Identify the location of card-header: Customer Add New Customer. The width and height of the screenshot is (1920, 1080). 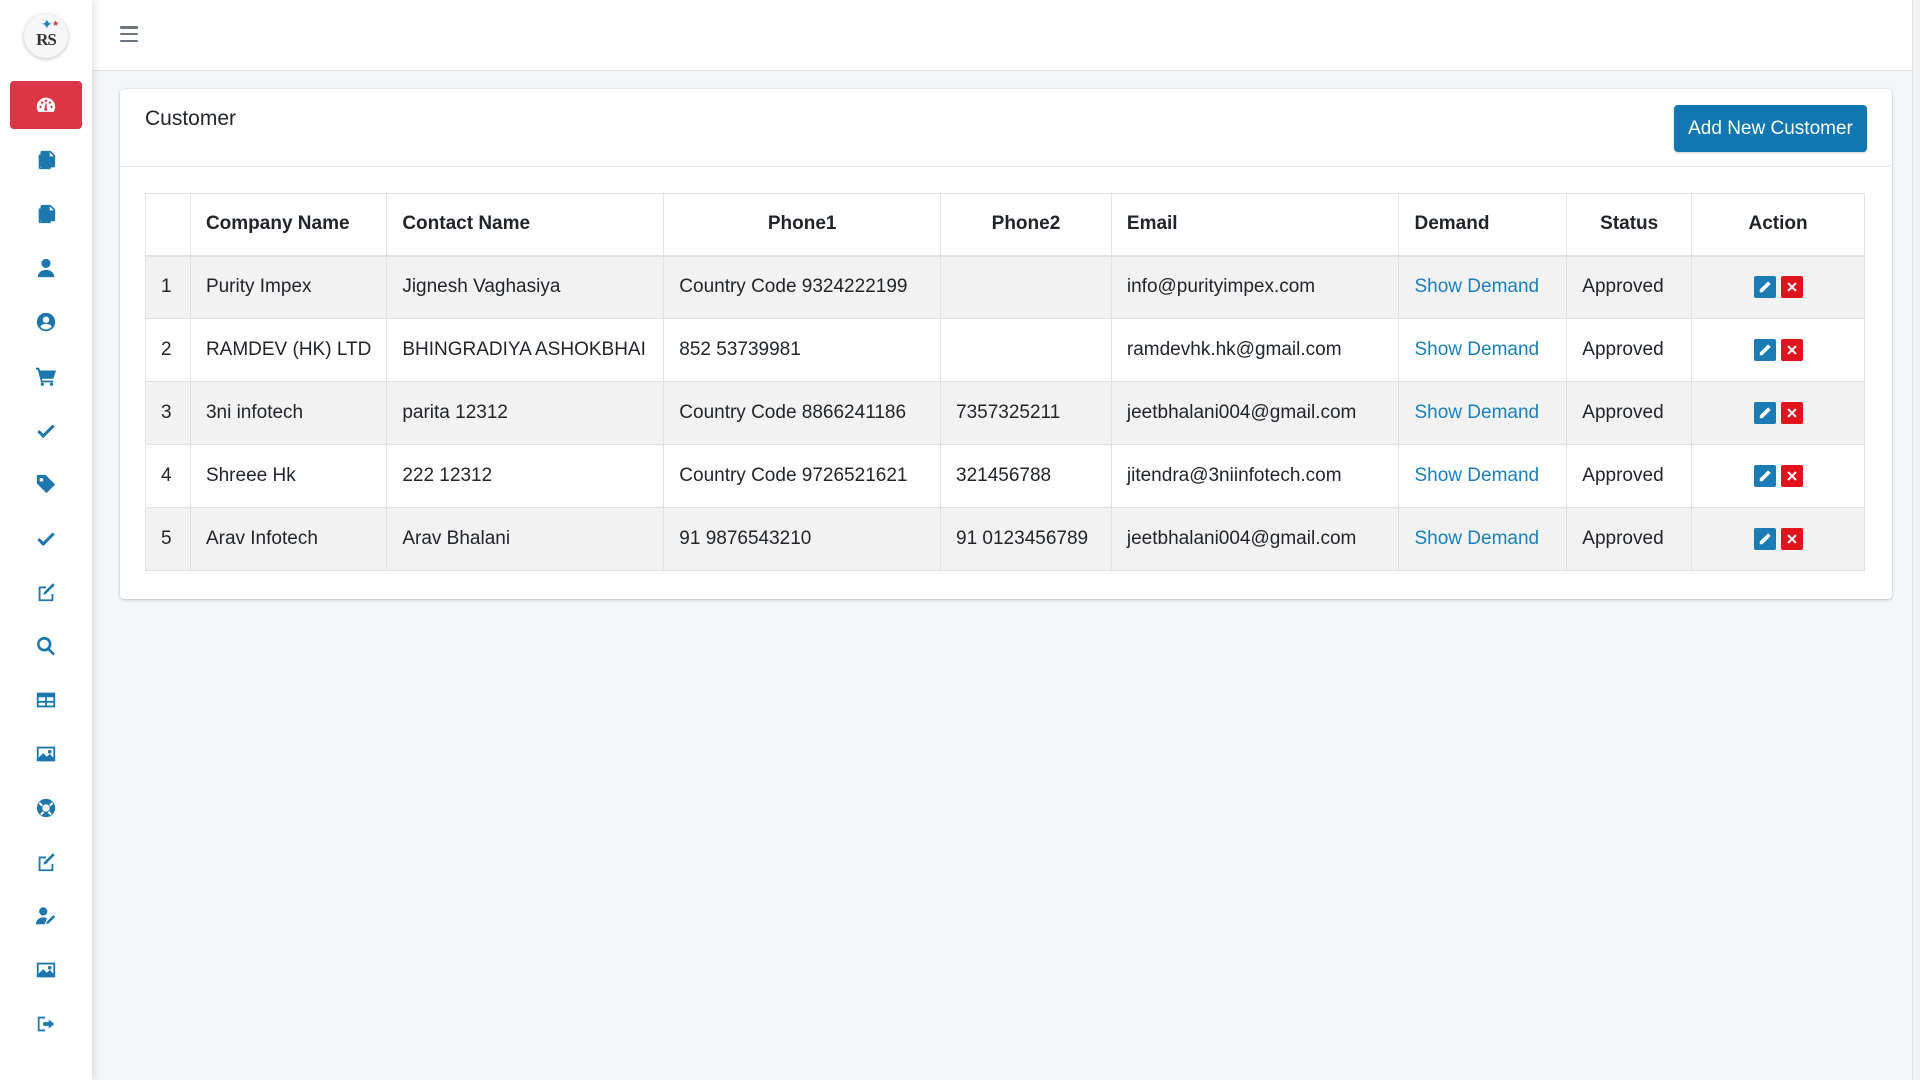
(1006, 128).